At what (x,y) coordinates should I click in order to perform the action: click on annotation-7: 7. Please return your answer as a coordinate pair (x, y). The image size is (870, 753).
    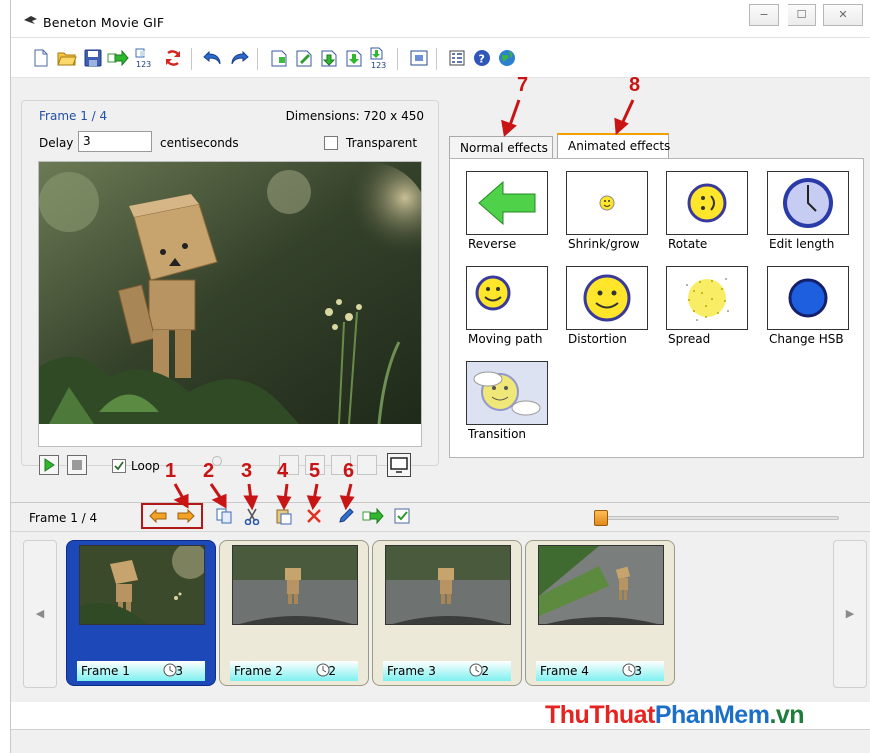
    Looking at the image, I should click on (523, 85).